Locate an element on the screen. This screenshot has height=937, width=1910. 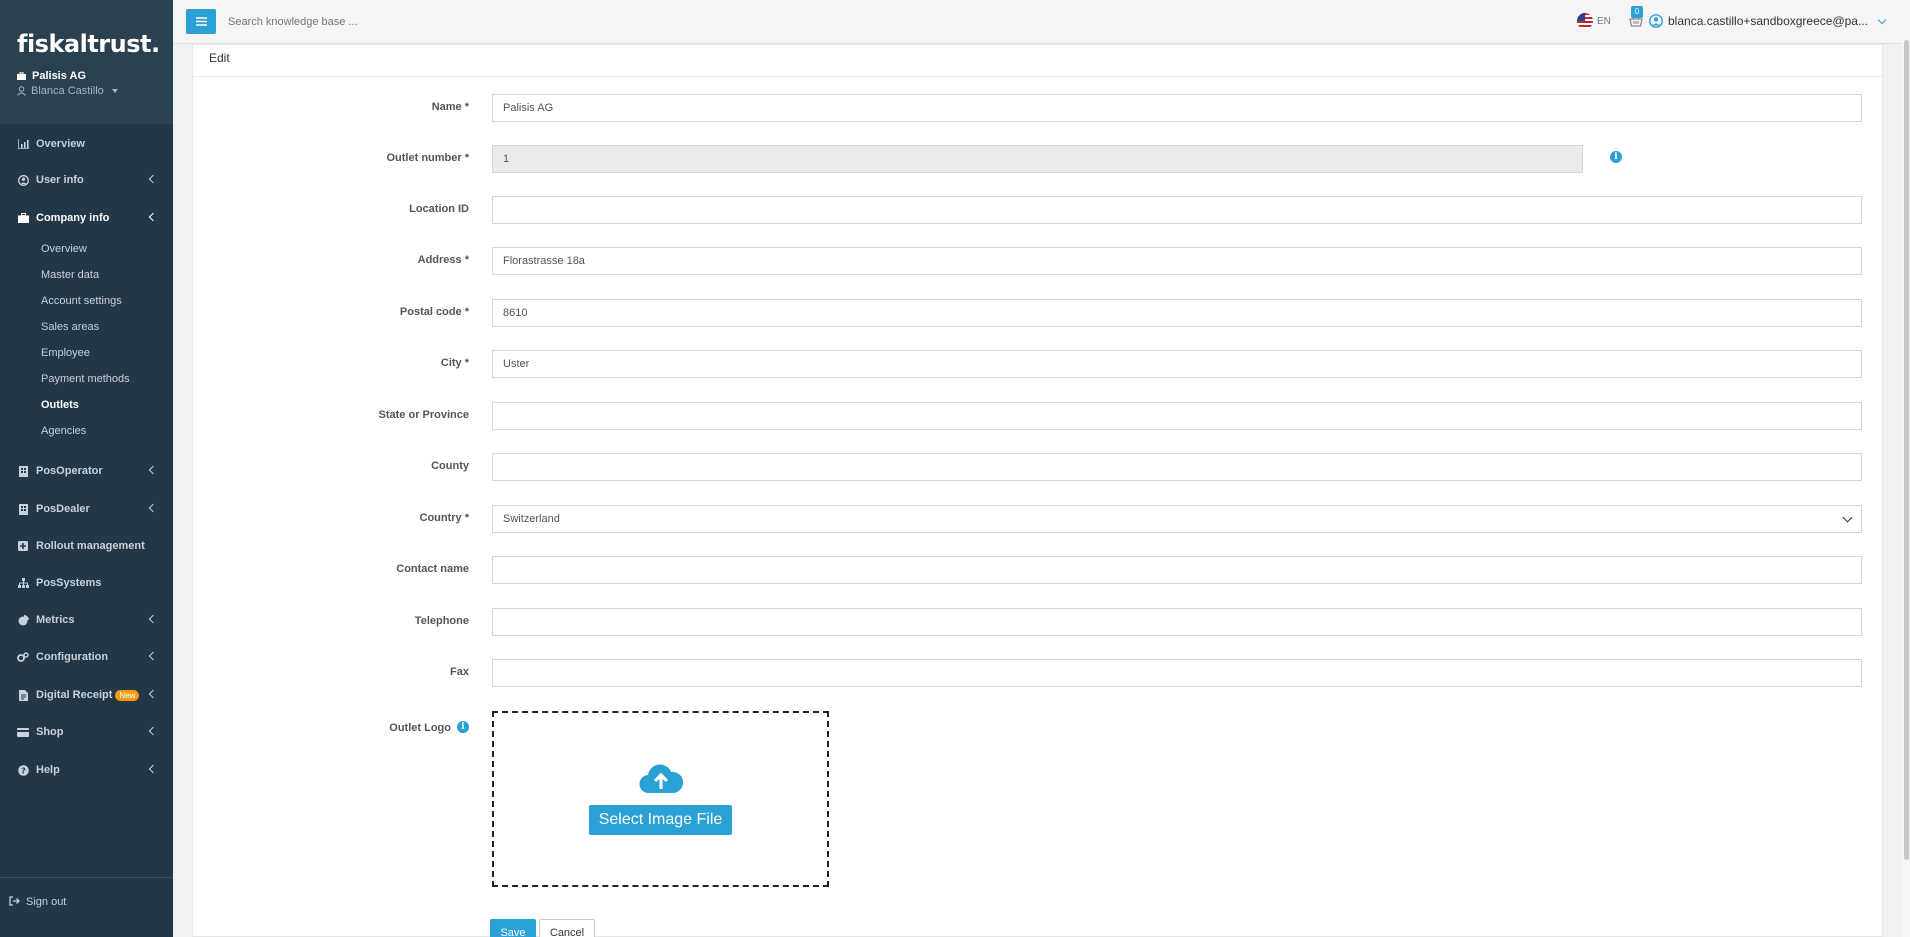
country-row: Country * Switzerland is located at coordinates (1038, 519).